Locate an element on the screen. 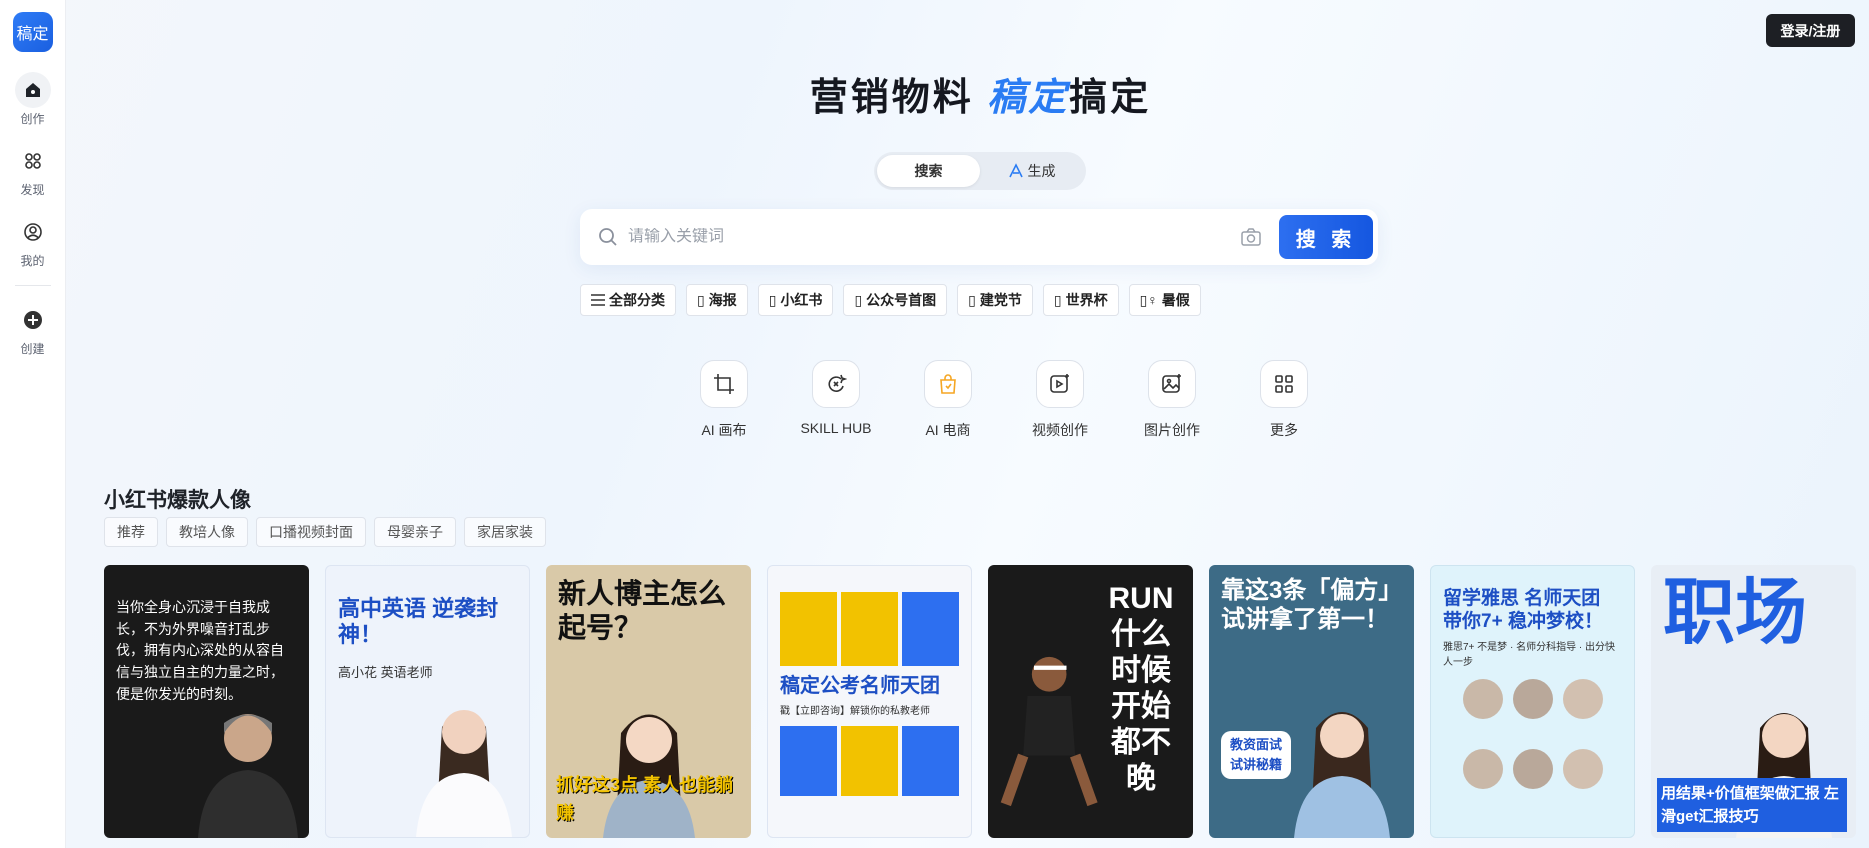  tab-generate: 生成 is located at coordinates (1031, 171).